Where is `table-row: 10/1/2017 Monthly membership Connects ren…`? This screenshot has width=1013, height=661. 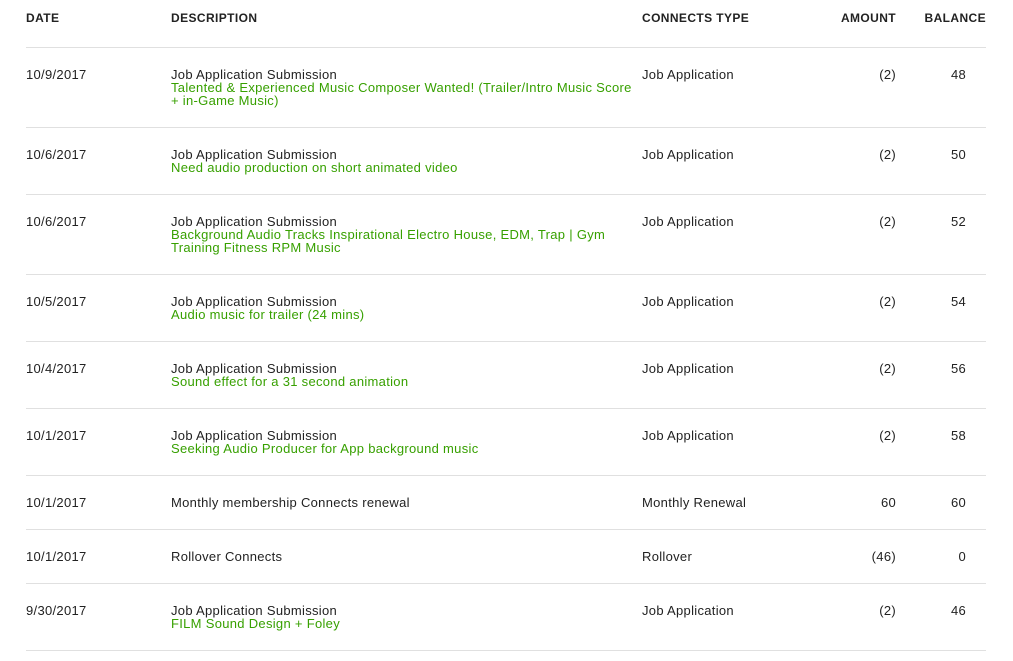 table-row: 10/1/2017 Monthly membership Connects ren… is located at coordinates (506, 502).